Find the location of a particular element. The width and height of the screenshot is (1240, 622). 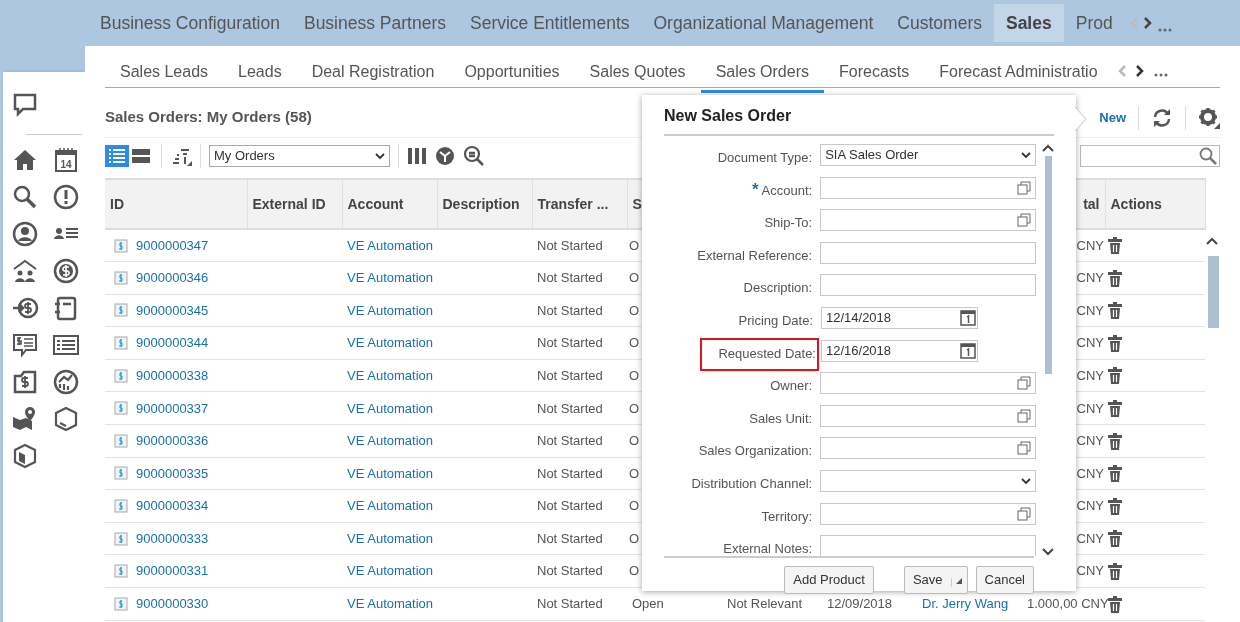

zoom-out-icon is located at coordinates (474, 156).